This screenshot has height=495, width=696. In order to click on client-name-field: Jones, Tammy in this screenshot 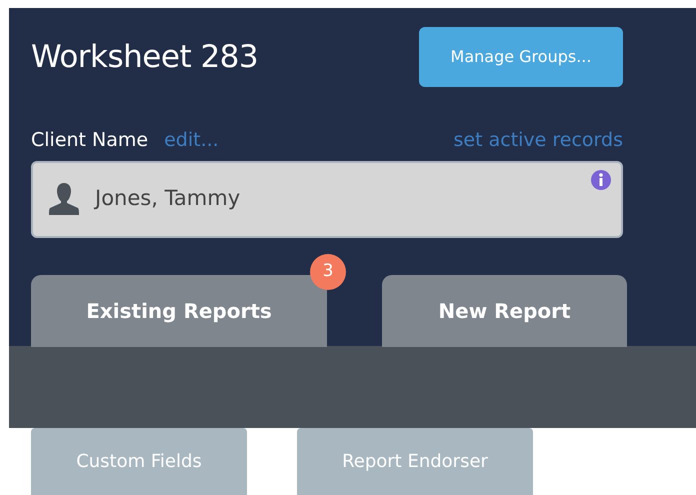, I will do `click(327, 199)`.